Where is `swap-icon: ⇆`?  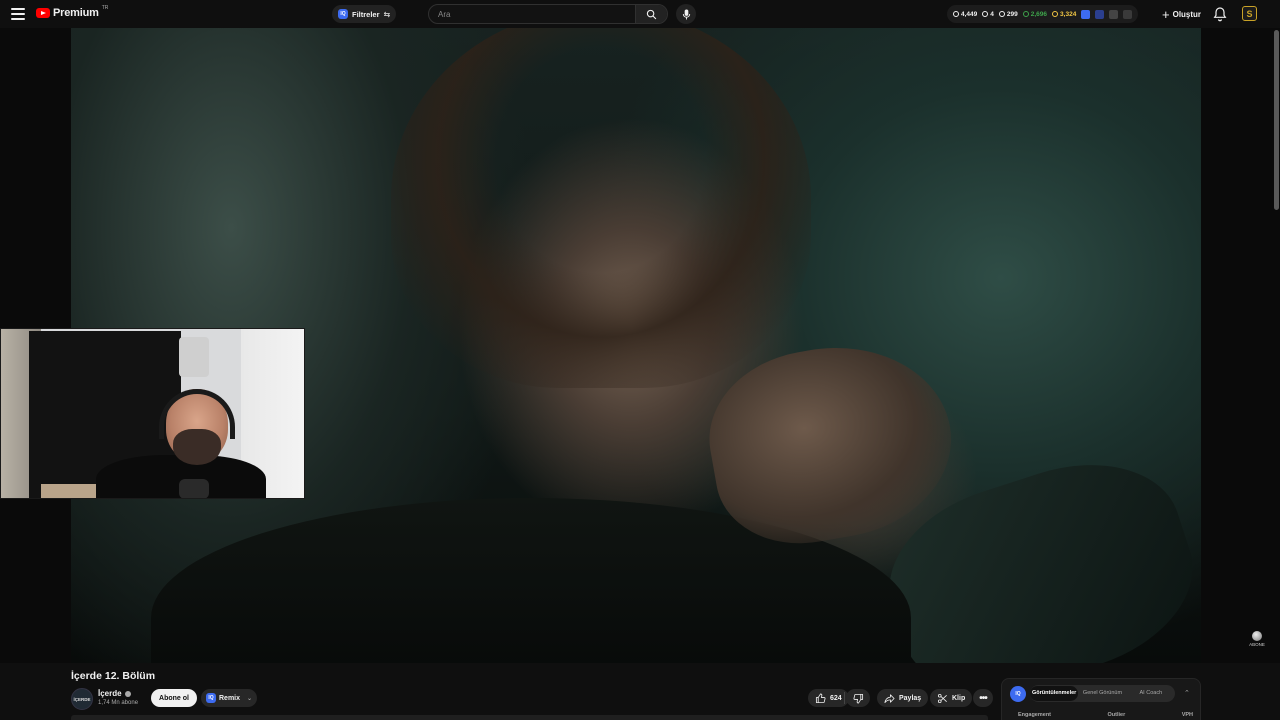 swap-icon: ⇆ is located at coordinates (387, 14).